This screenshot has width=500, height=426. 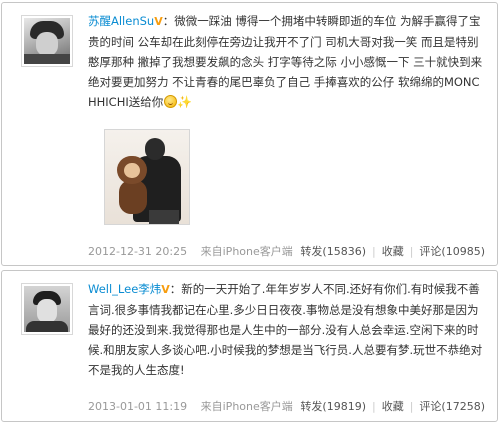 I want to click on username-link: Well_Lee李炜, so click(x=124, y=289).